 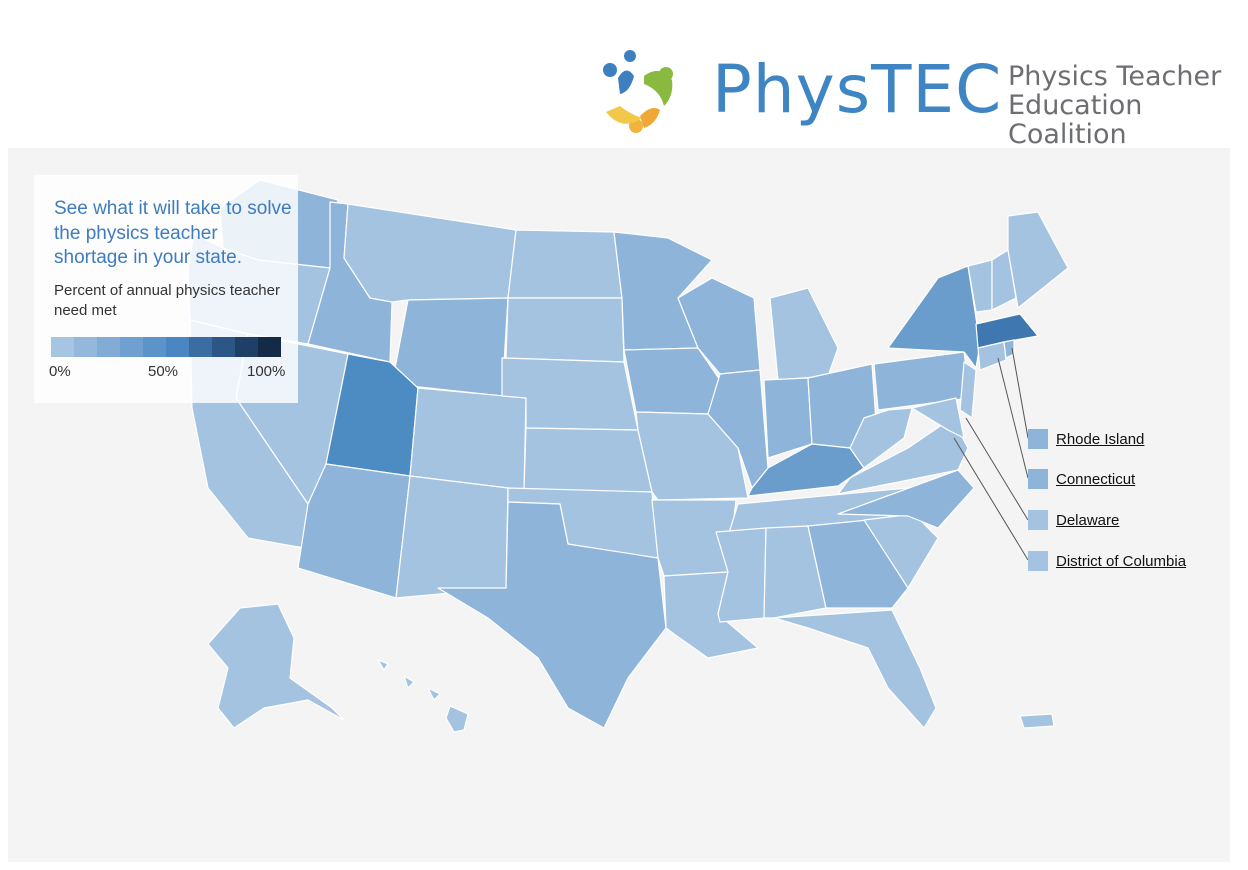 What do you see at coordinates (430, 253) in the screenshot?
I see `state-montana` at bounding box center [430, 253].